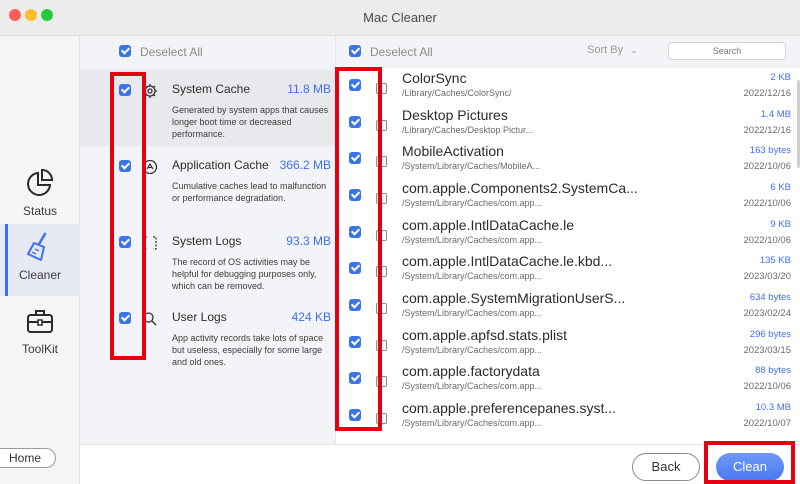 The image size is (800, 484). I want to click on file-size: 88 bytes, so click(773, 370).